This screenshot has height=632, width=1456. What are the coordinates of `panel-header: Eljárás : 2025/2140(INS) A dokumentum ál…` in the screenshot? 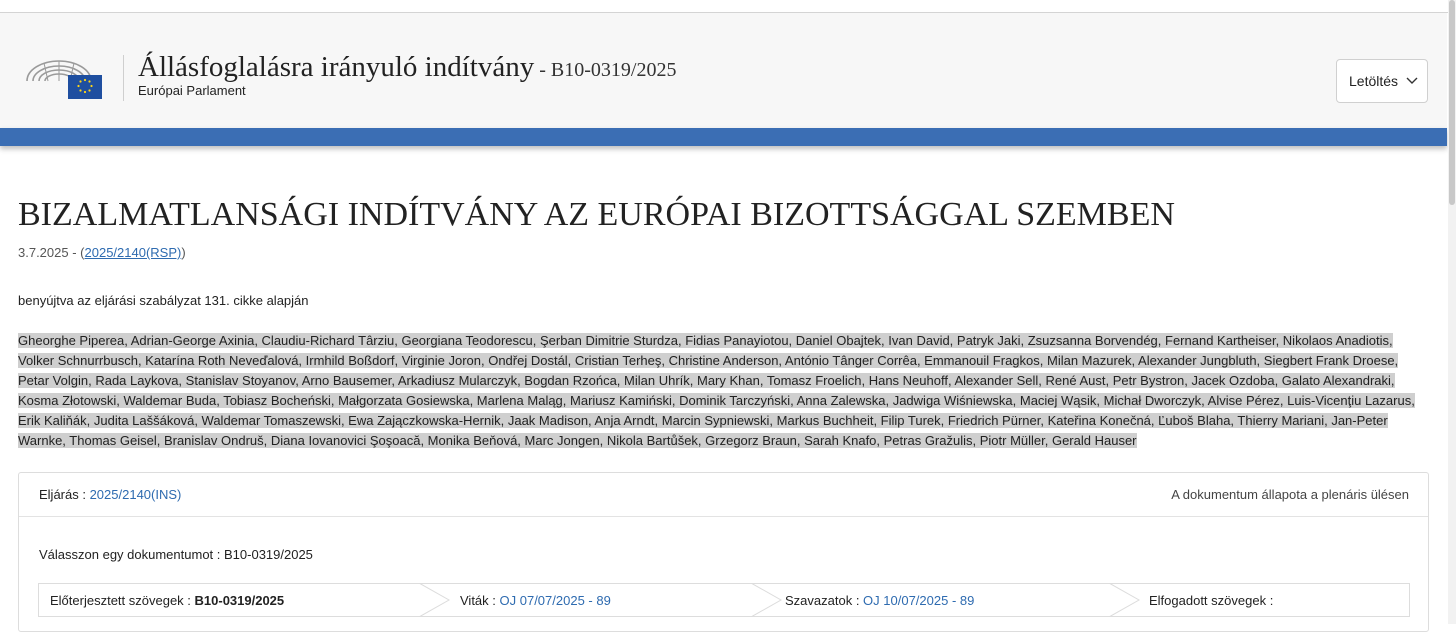 It's located at (723, 495).